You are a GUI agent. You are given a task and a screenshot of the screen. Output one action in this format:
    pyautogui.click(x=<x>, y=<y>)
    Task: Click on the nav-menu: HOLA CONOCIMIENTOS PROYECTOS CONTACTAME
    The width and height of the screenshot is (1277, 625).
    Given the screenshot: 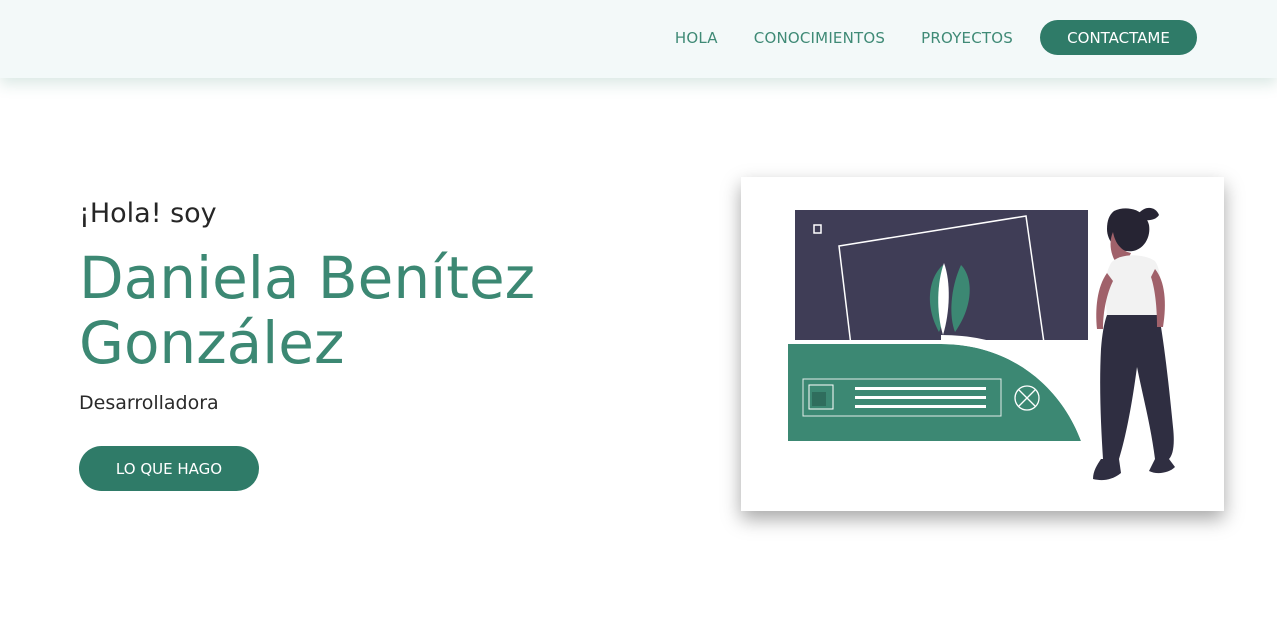 What is the action you would take?
    pyautogui.click(x=918, y=37)
    